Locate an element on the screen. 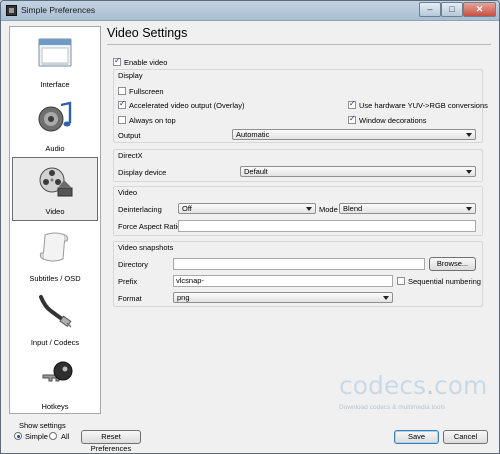 The image size is (500, 454). hw-yuv-label: Use hardware YUV->RGB conversions is located at coordinates (423, 105).